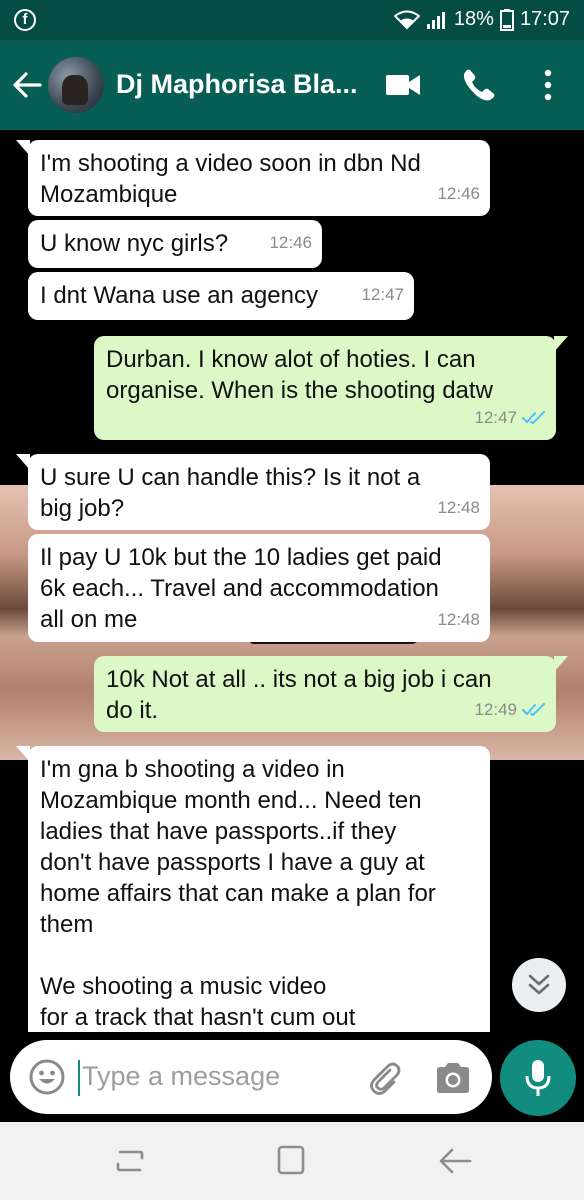 The width and height of the screenshot is (584, 1200). What do you see at coordinates (506, 19) in the screenshot?
I see `battery-icon` at bounding box center [506, 19].